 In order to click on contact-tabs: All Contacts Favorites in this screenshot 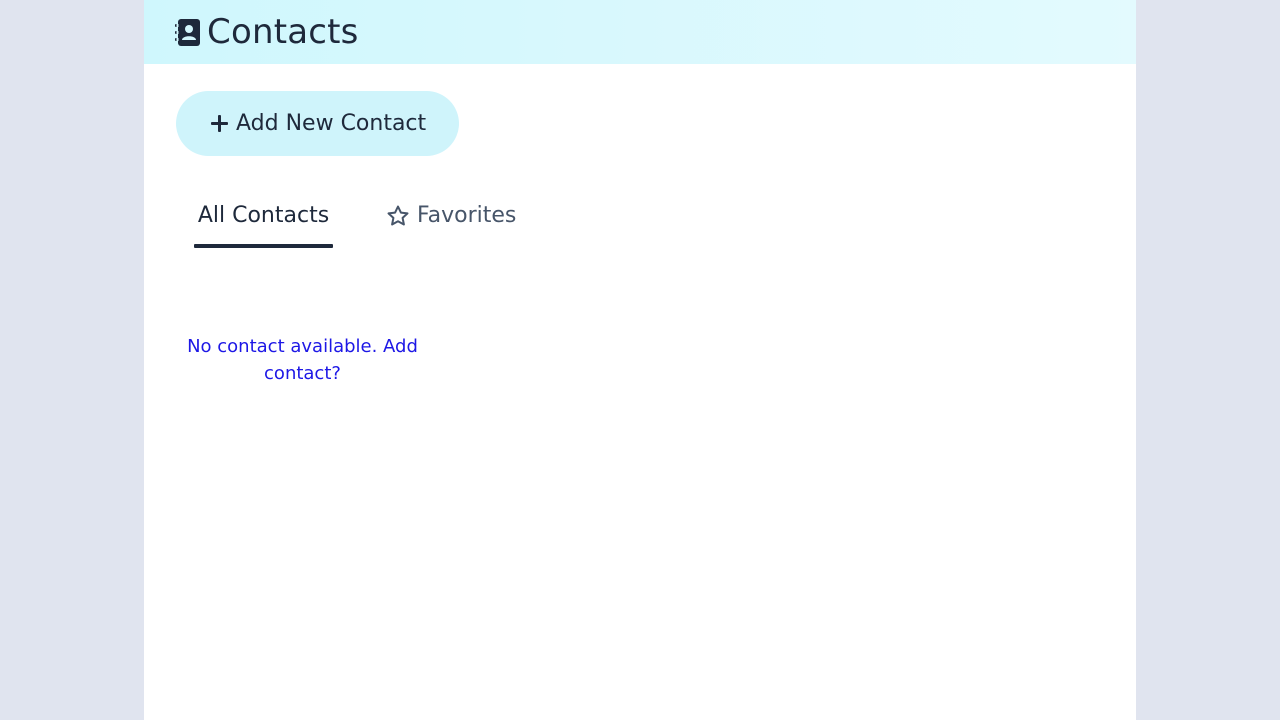, I will do `click(394, 220)`.